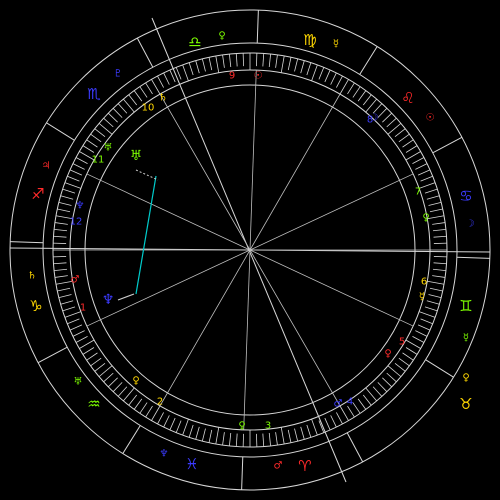  I want to click on scorpio-sign-glyph: ♏, so click(94, 94).